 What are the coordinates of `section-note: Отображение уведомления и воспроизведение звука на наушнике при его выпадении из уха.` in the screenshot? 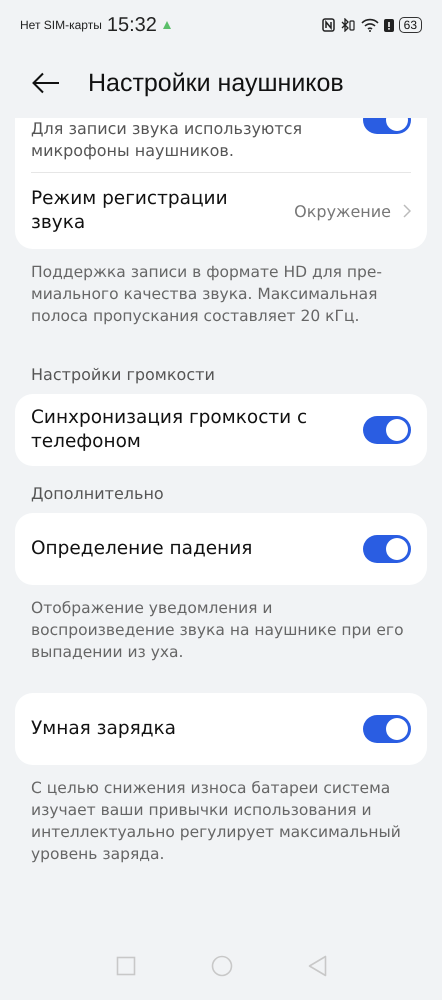 It's located at (217, 630).